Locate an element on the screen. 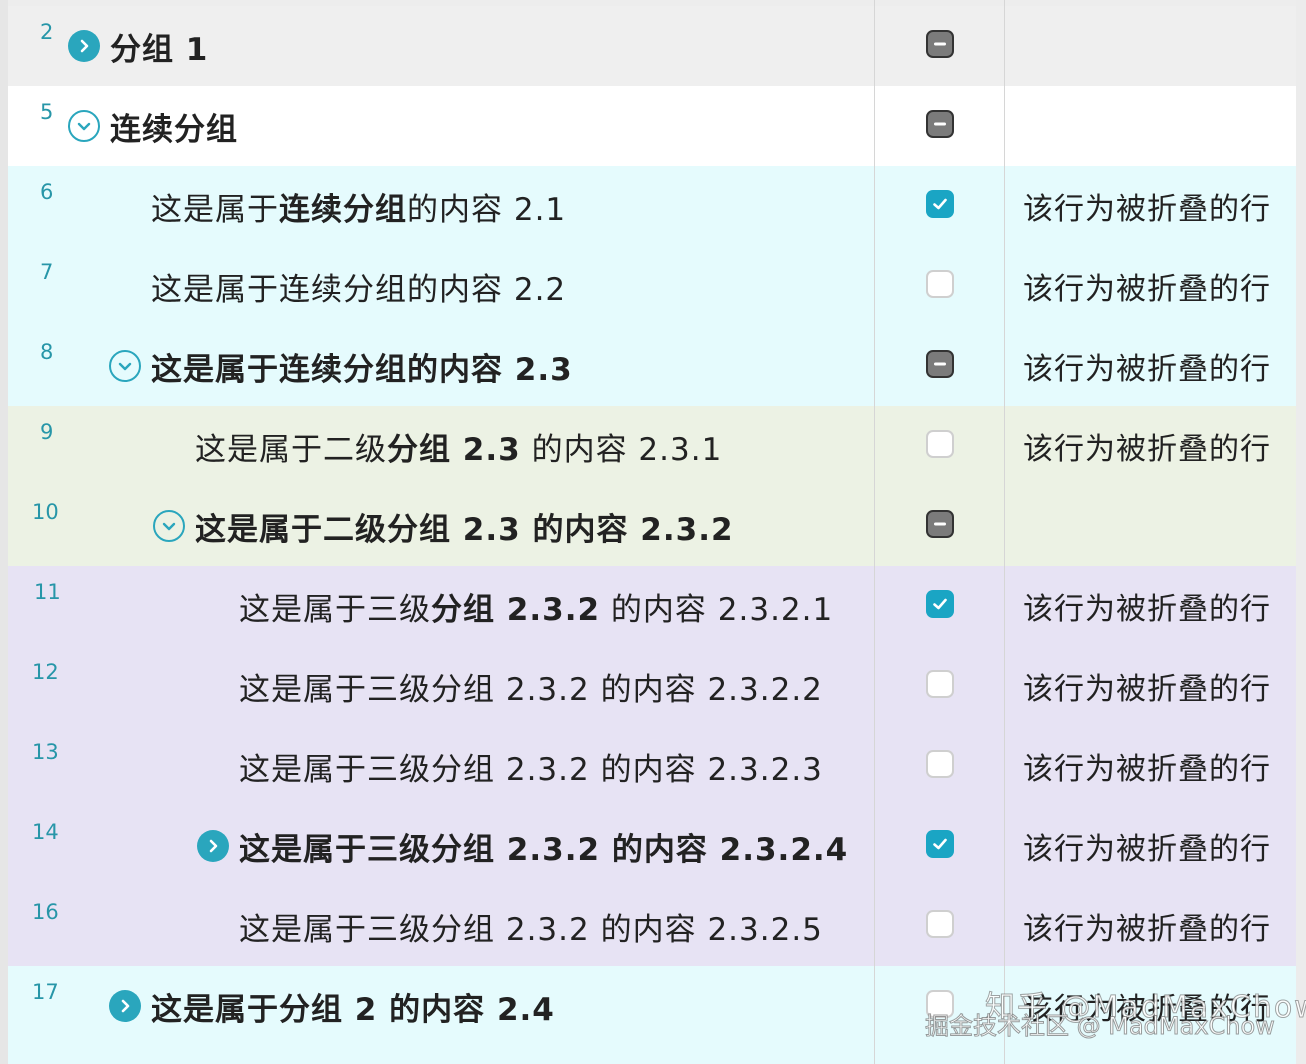 The width and height of the screenshot is (1306, 1064). outline-row: 9 这是属于二级 分组 2.3 的内容 2.3.1 该行为被折叠的行 is located at coordinates (652, 446).